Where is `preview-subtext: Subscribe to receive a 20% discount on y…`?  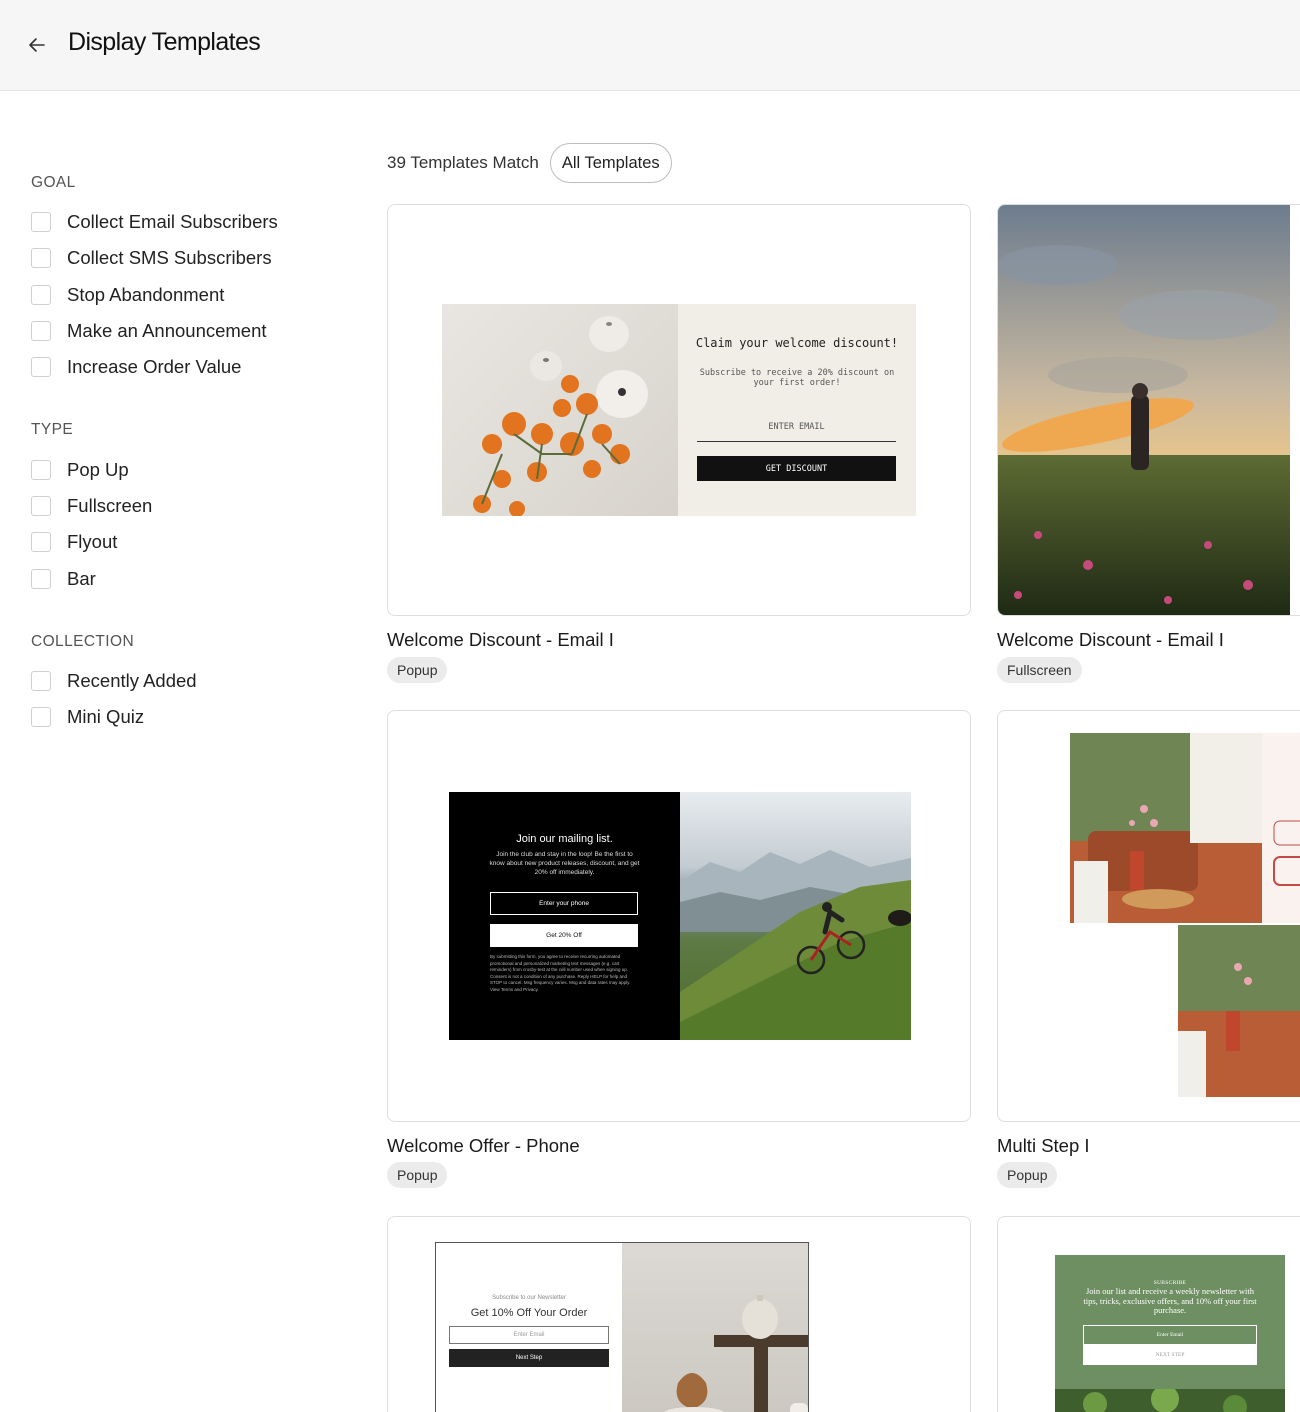
preview-subtext: Subscribe to receive a 20% discount on y… is located at coordinates (797, 378).